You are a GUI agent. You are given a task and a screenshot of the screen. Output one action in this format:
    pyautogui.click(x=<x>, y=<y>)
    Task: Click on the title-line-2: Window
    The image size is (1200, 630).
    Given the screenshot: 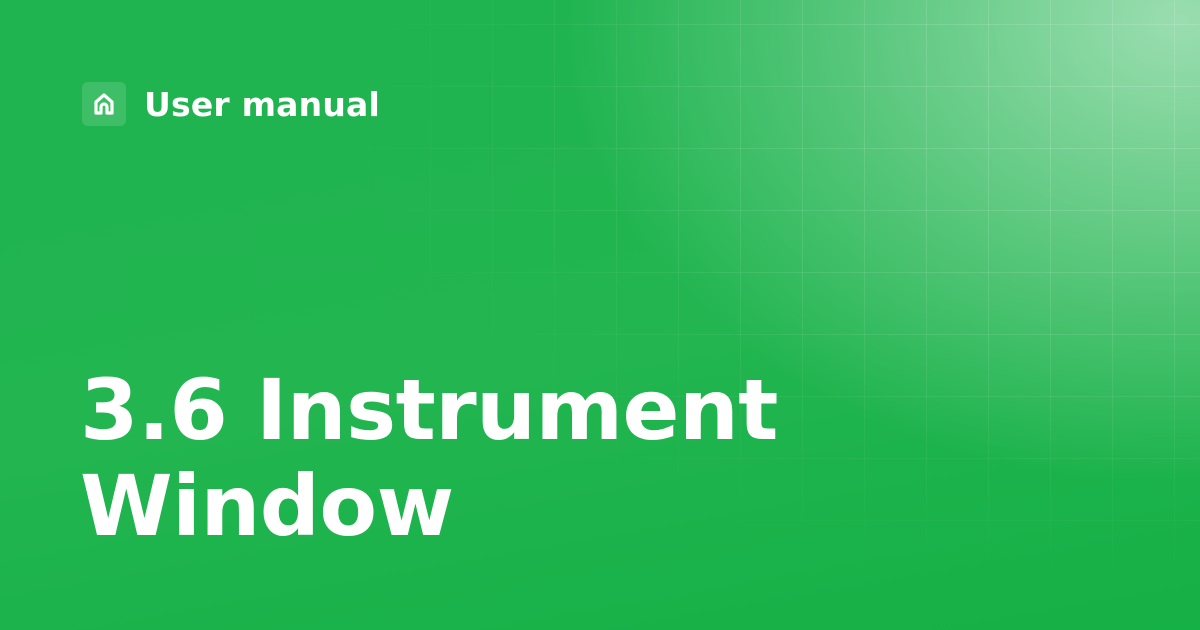 What is the action you would take?
    pyautogui.click(x=267, y=506)
    